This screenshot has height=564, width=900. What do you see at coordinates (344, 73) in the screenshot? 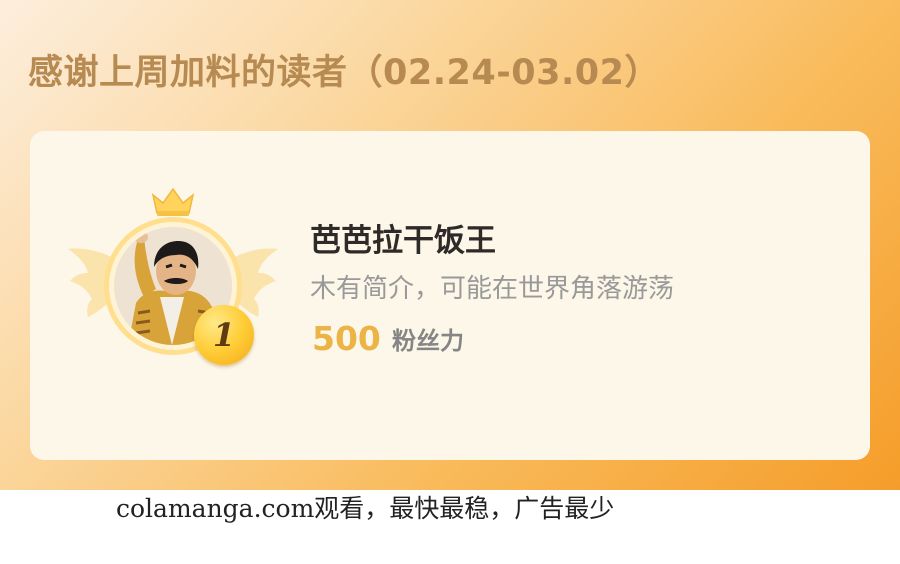
I see `page-title: 感谢上周加料的读者（02.24-03.02）` at bounding box center [344, 73].